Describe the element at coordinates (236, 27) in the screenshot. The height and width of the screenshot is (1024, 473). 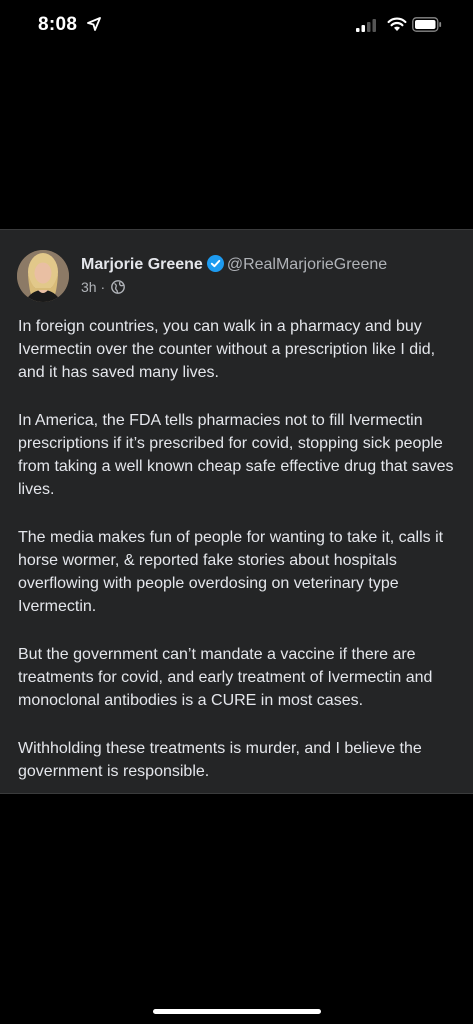
I see `status-bar: 8:08` at that location.